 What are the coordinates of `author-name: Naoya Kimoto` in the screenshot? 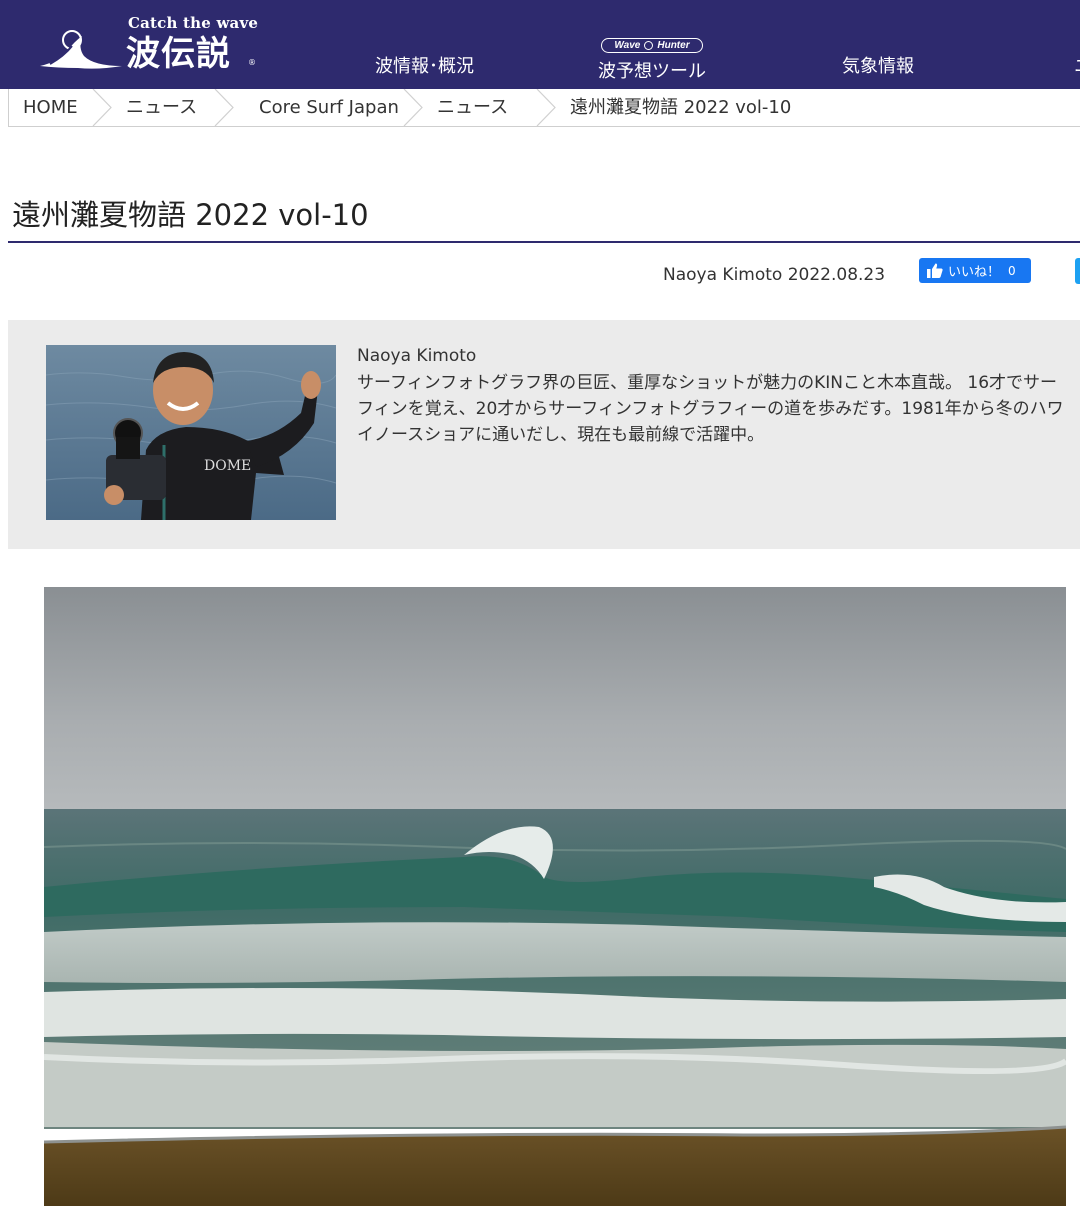 It's located at (417, 356).